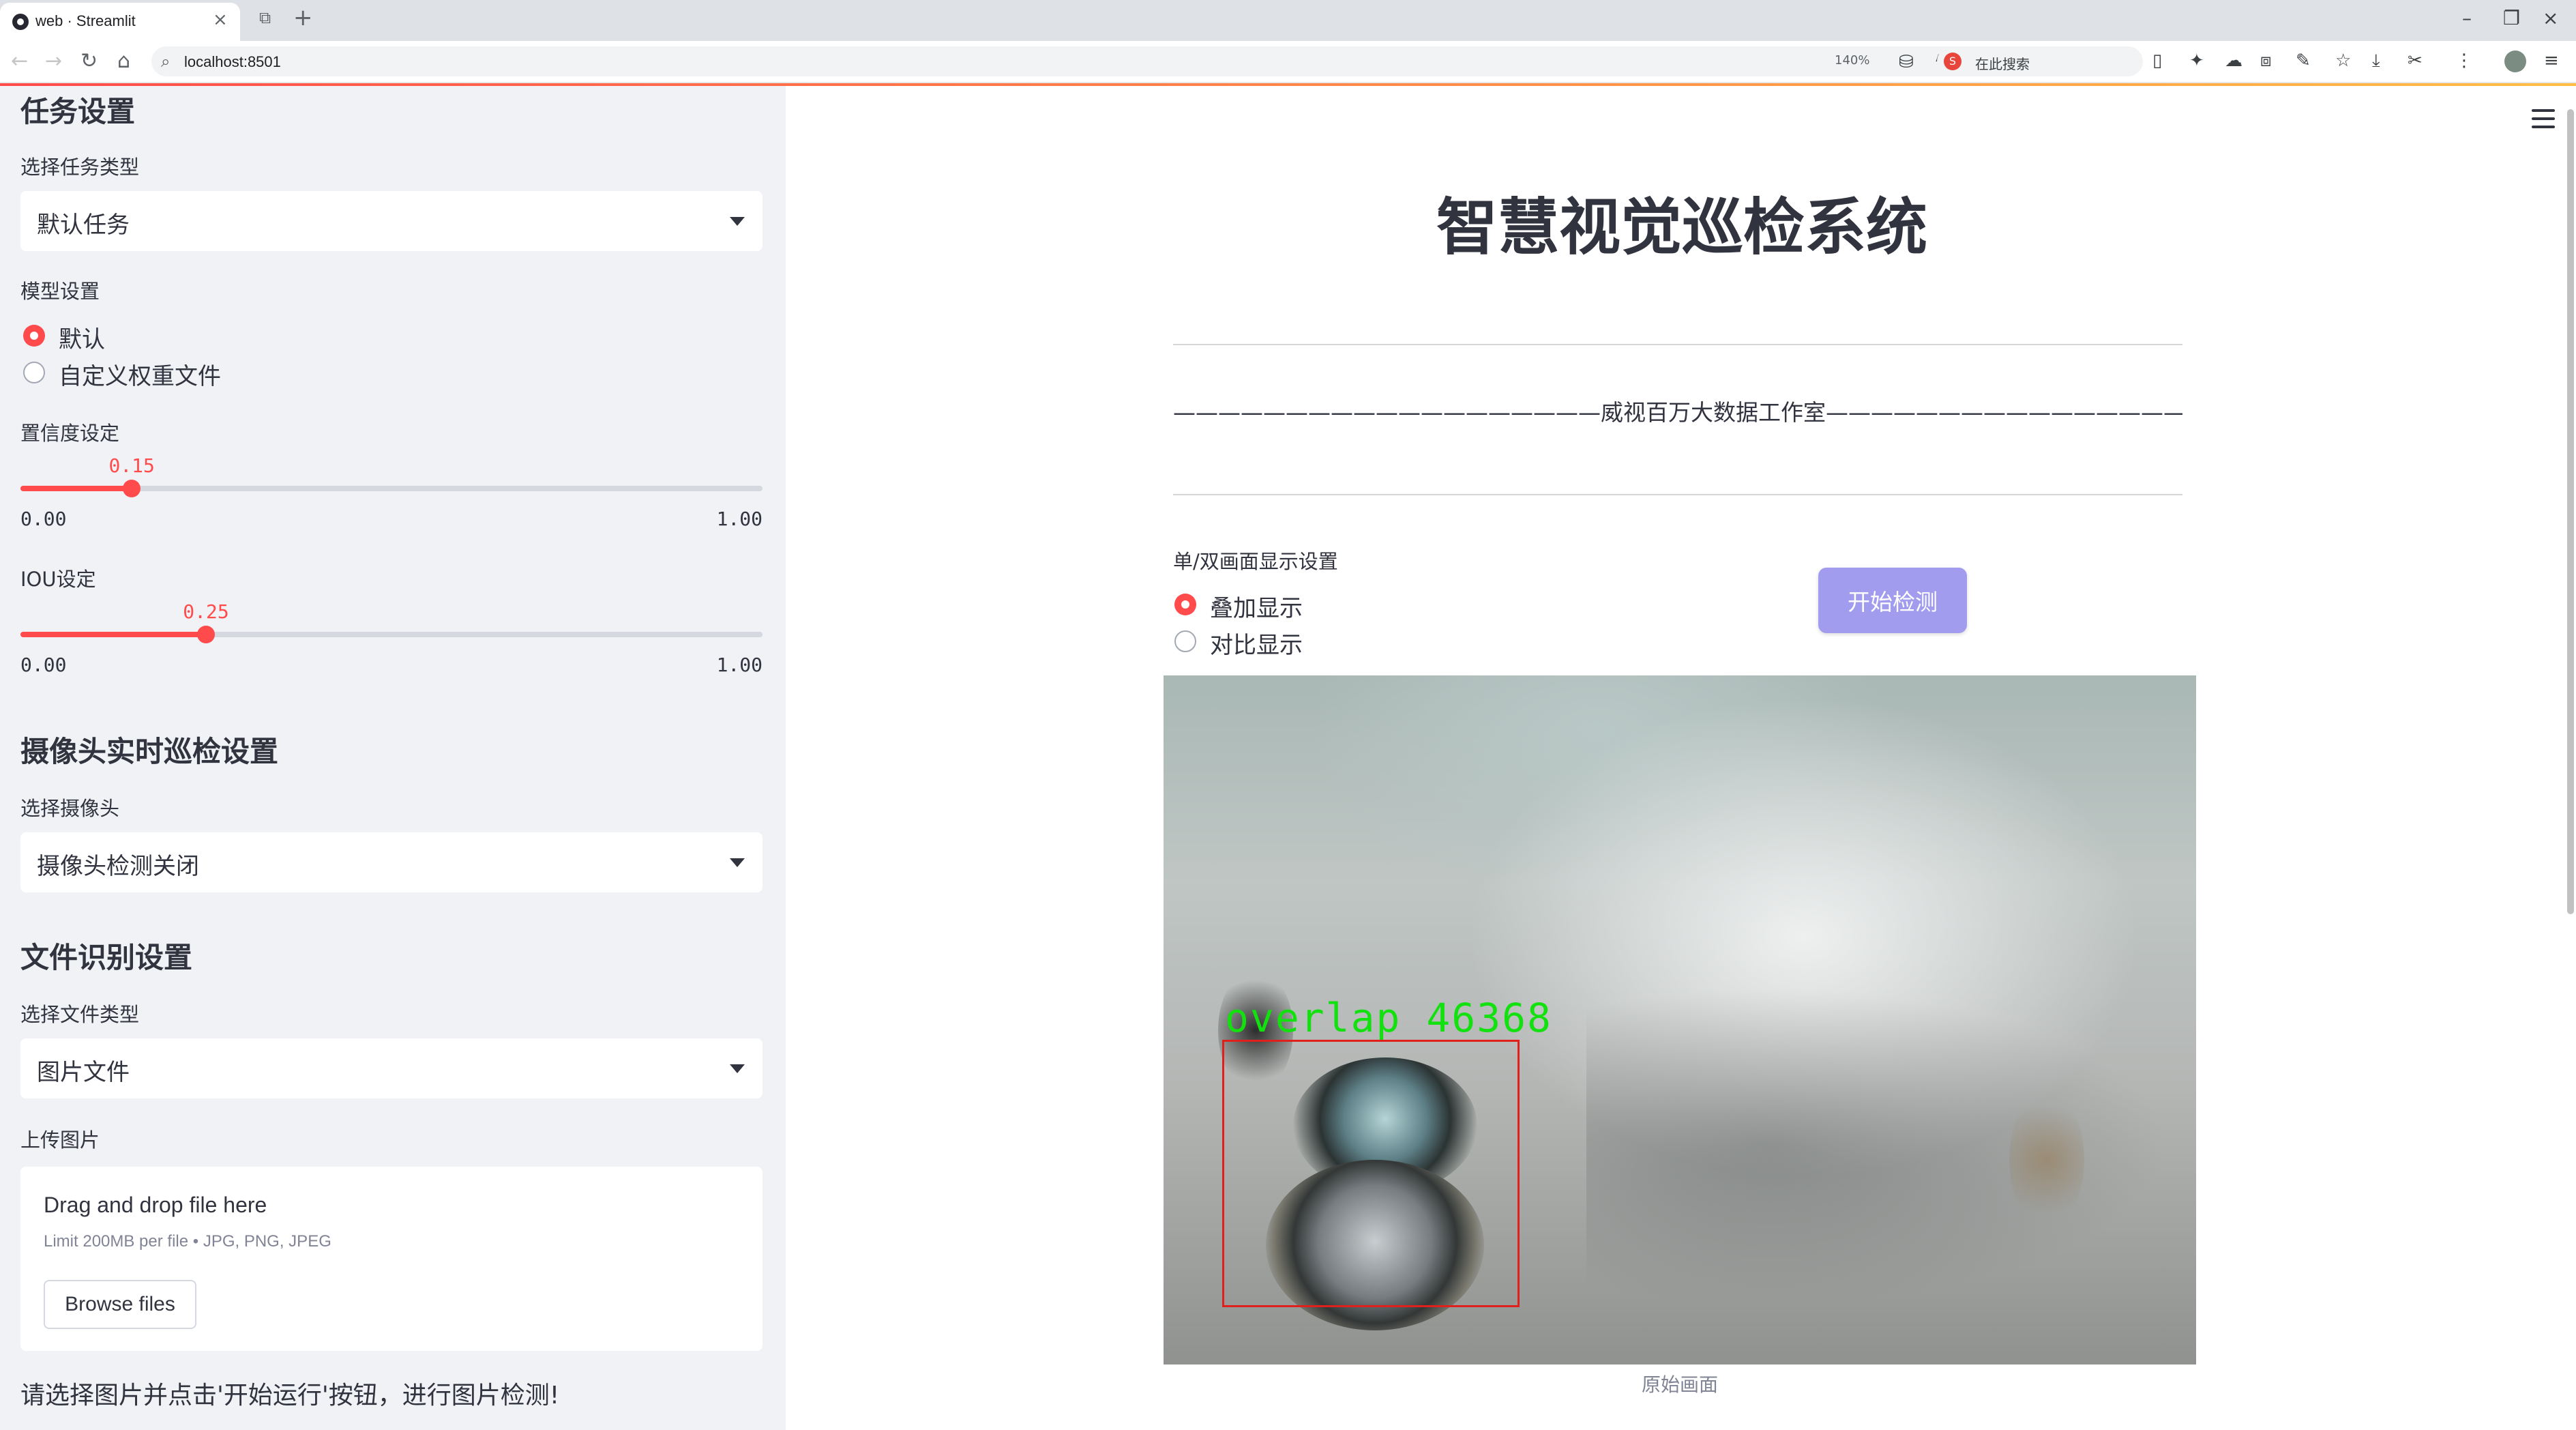 This screenshot has width=2576, height=1430. I want to click on model-option-label: 默认, so click(82, 340).